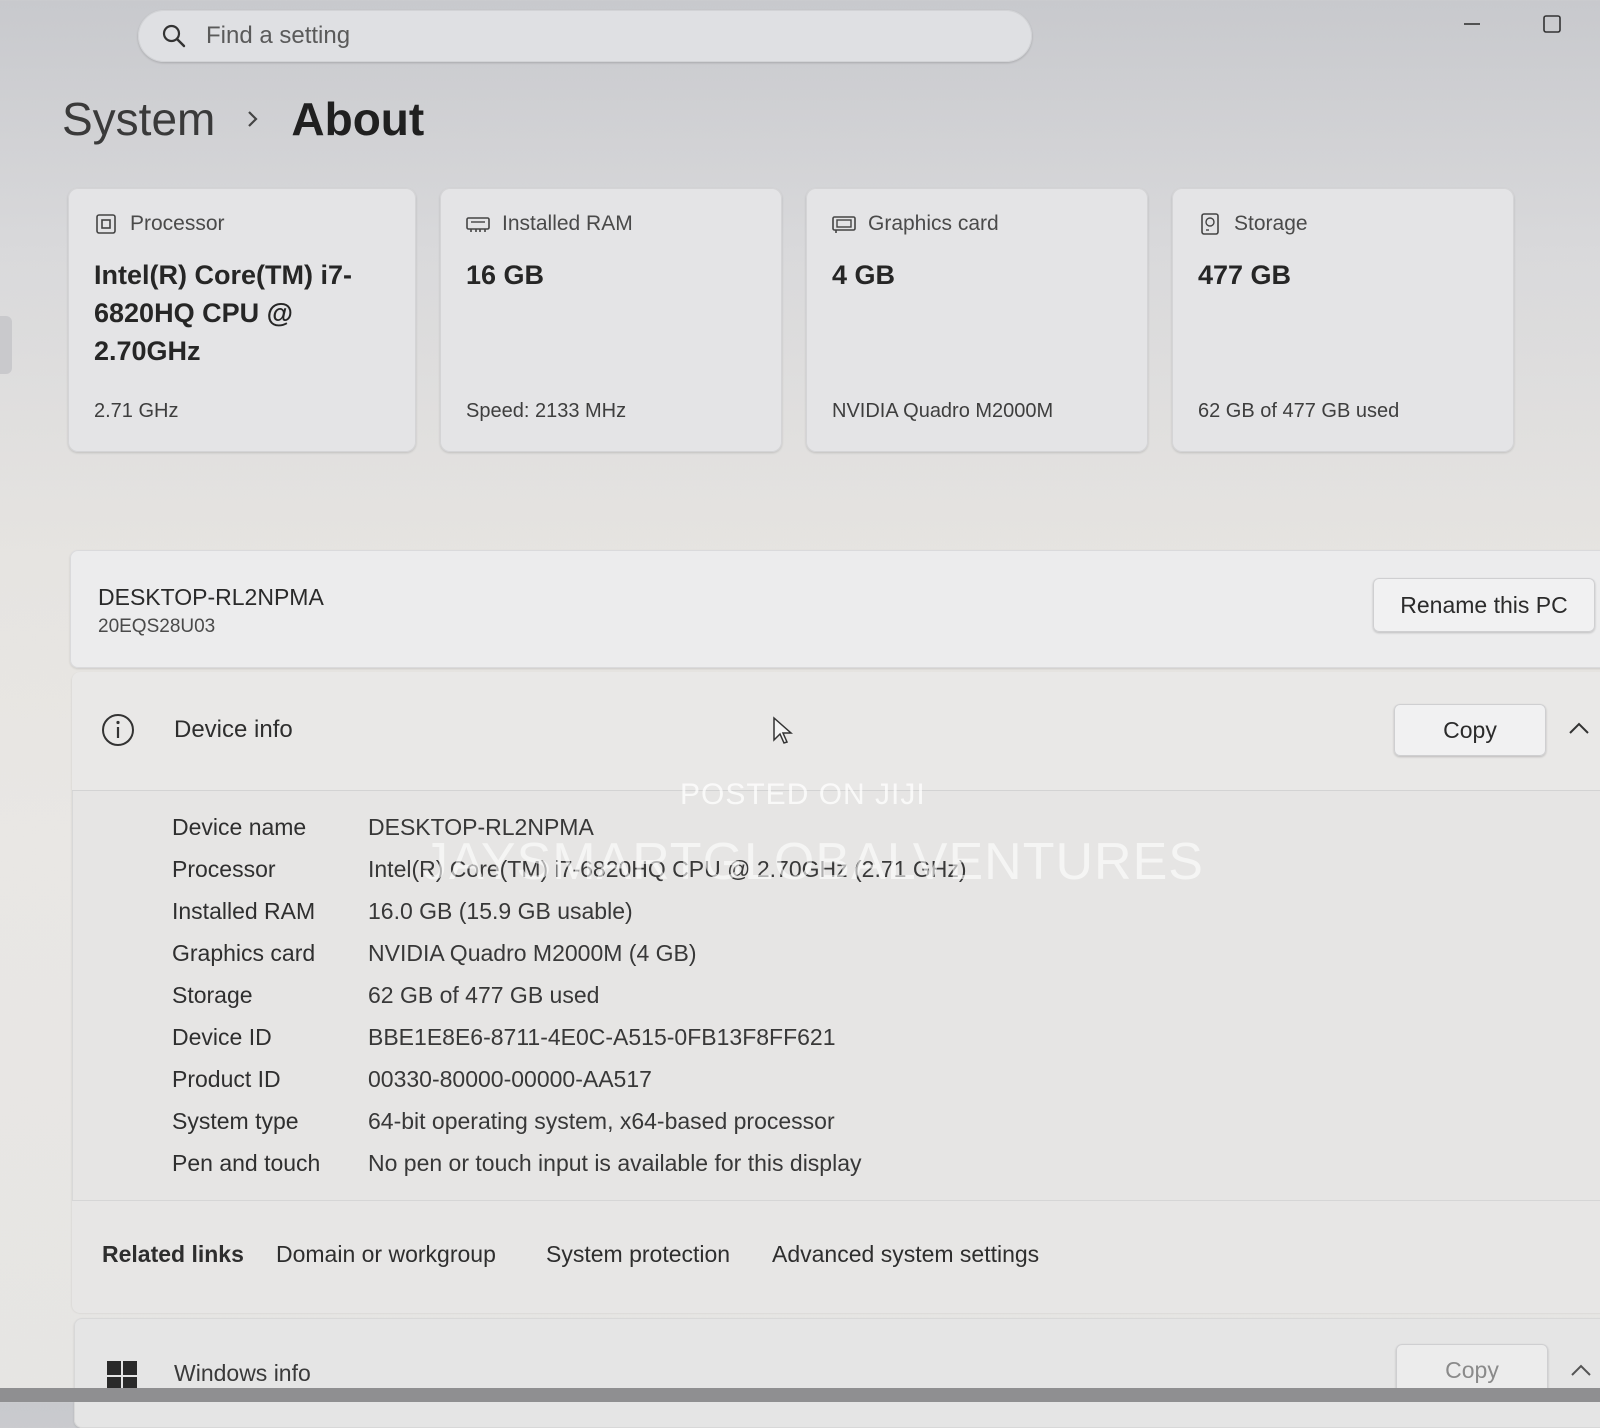 The height and width of the screenshot is (1428, 1600). Describe the element at coordinates (1470, 730) in the screenshot. I see `copy-device-info-button: Copy` at that location.